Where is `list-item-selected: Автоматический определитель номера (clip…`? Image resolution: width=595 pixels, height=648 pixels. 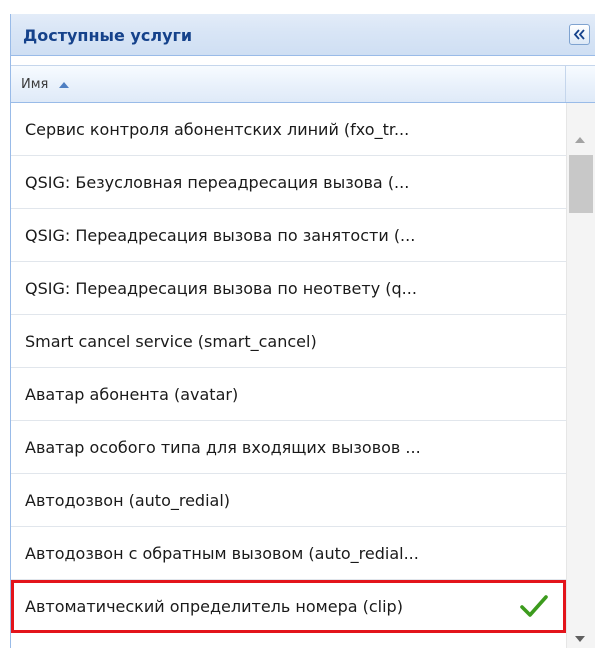 list-item-selected: Автоматический определитель номера (clip… is located at coordinates (288, 606).